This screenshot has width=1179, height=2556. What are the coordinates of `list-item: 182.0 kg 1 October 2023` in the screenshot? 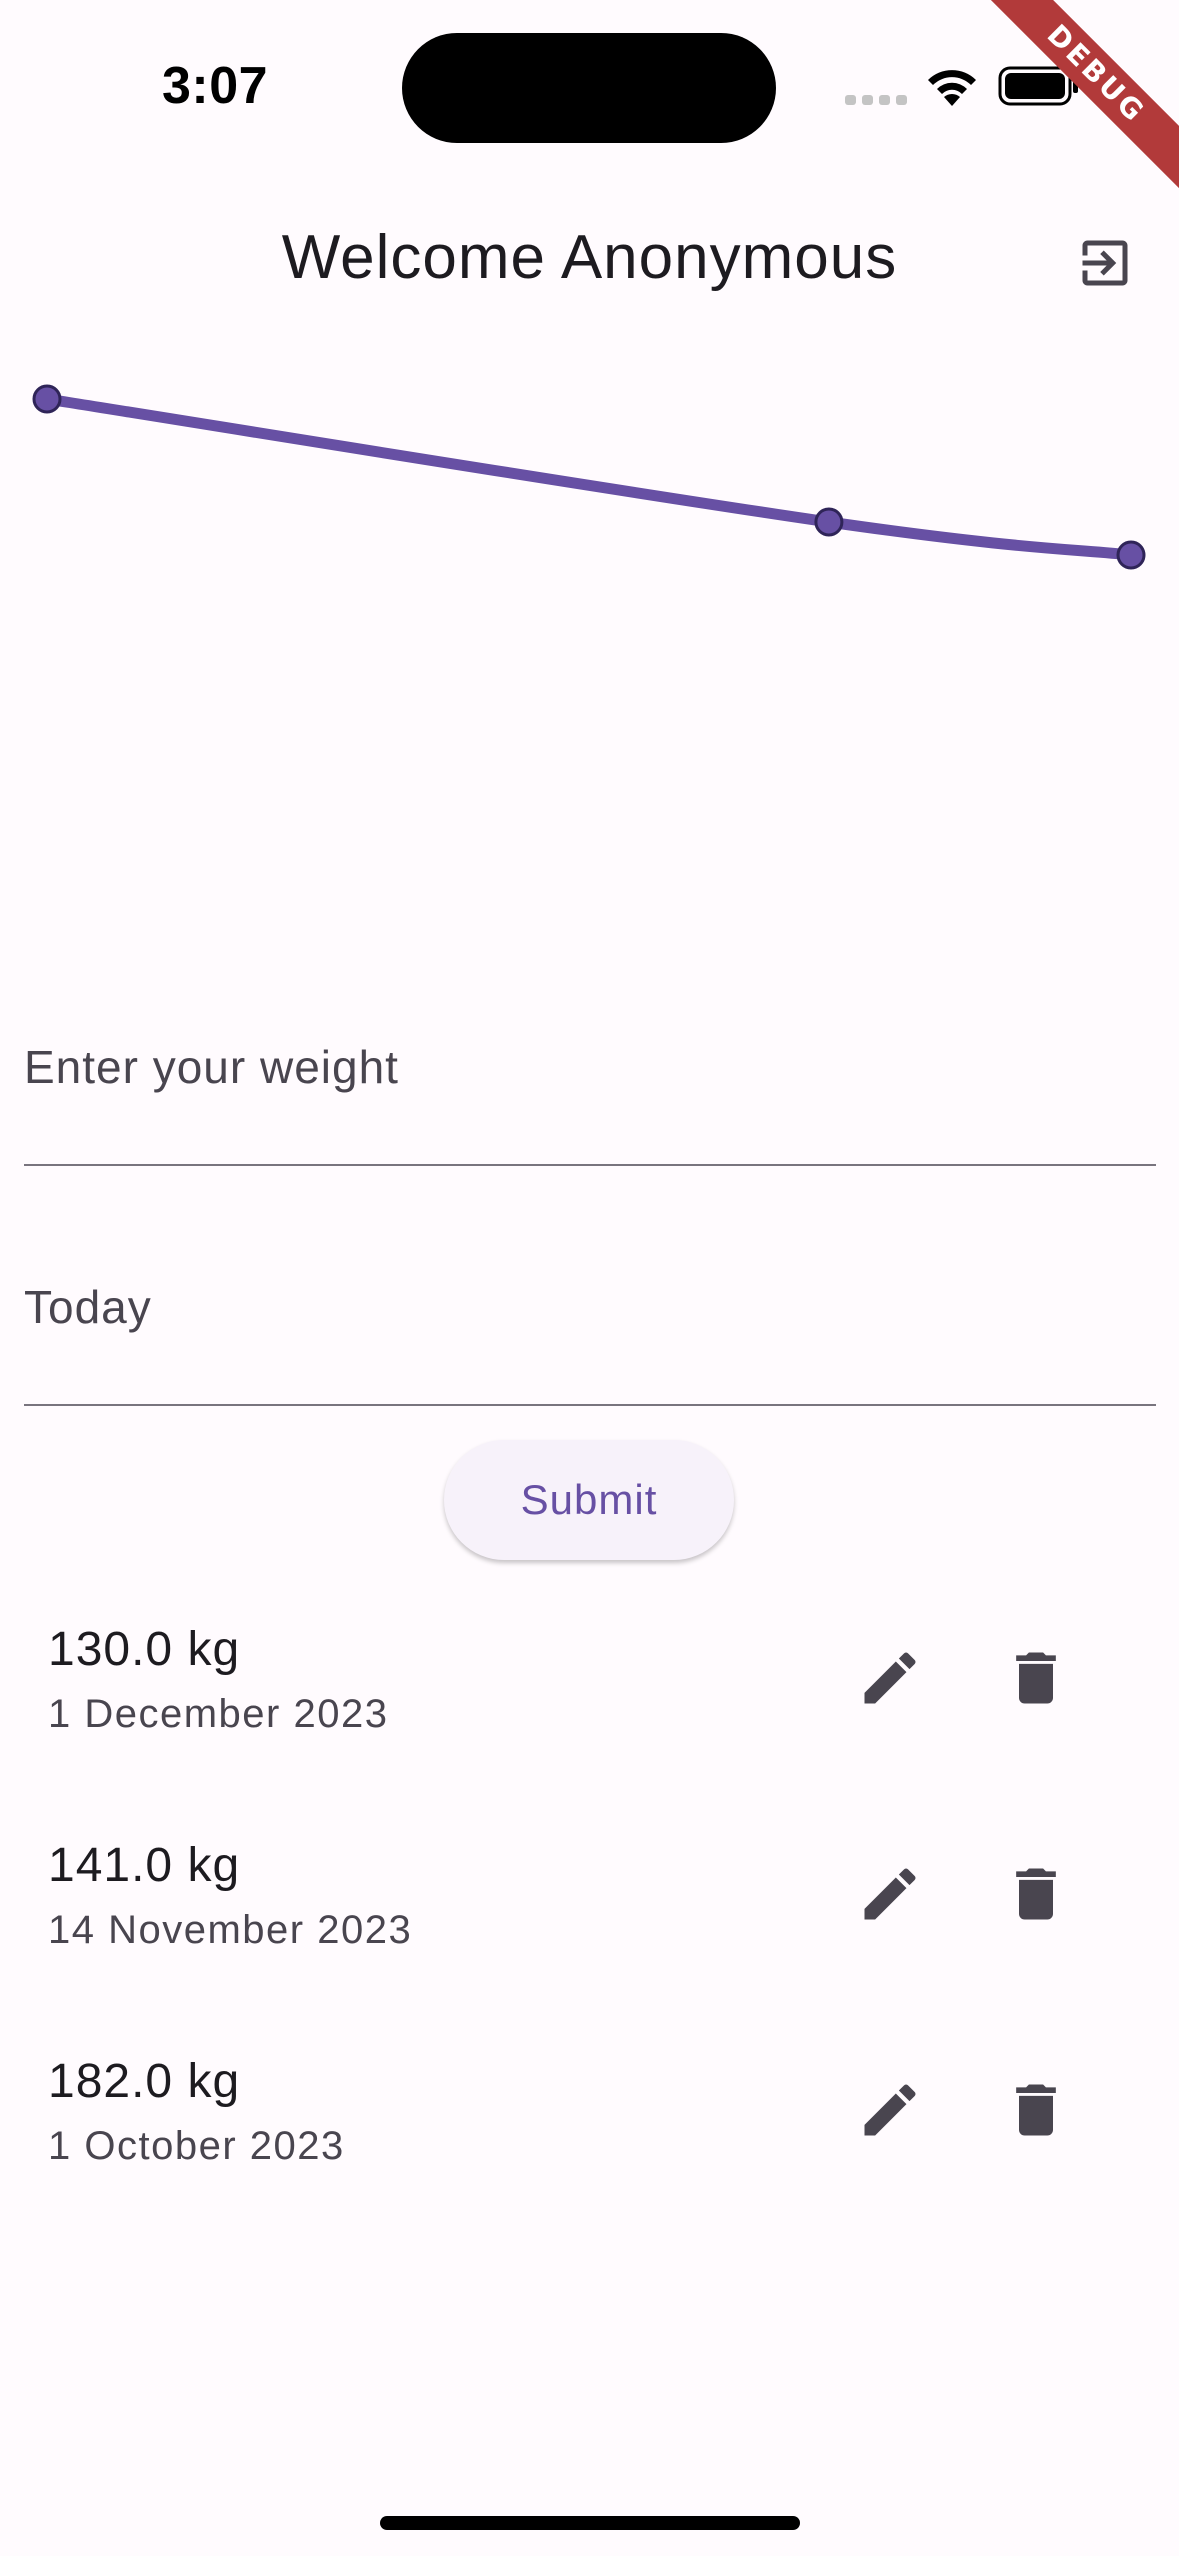 It's located at (589, 2154).